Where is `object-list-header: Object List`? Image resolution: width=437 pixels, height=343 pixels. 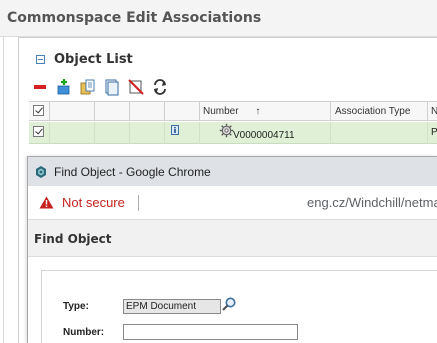 object-list-header: Object List is located at coordinates (228, 56).